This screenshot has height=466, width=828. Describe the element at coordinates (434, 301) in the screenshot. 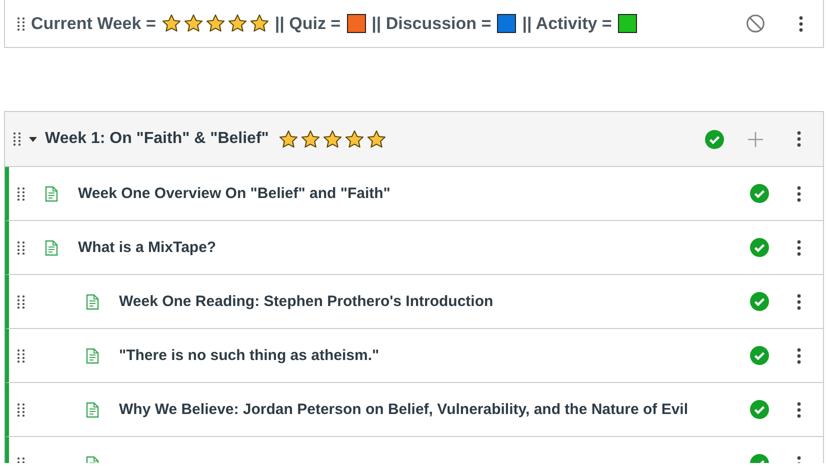

I see `item-title: Week One Reading: Stephen Prothero's Introduction` at that location.